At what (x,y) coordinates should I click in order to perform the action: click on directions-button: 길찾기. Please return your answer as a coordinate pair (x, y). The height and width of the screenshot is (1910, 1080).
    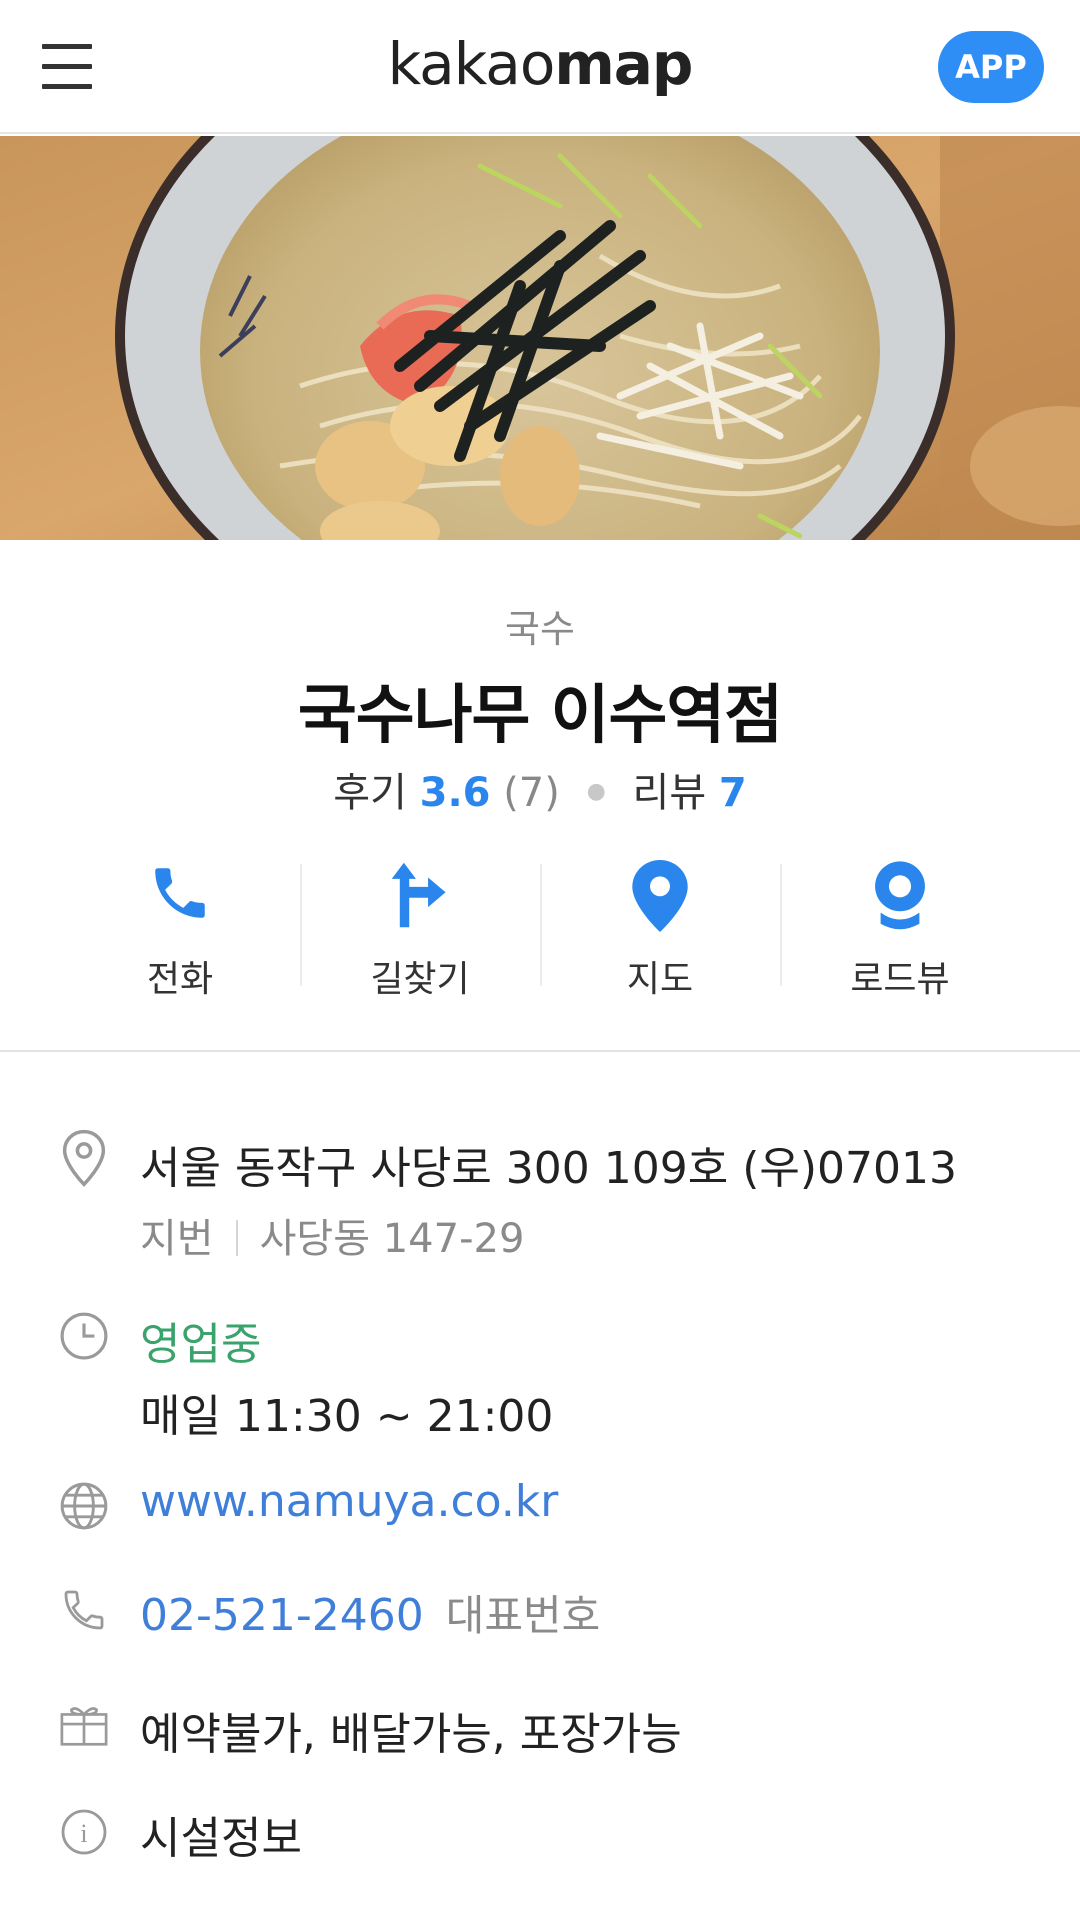
    Looking at the image, I should click on (420, 930).